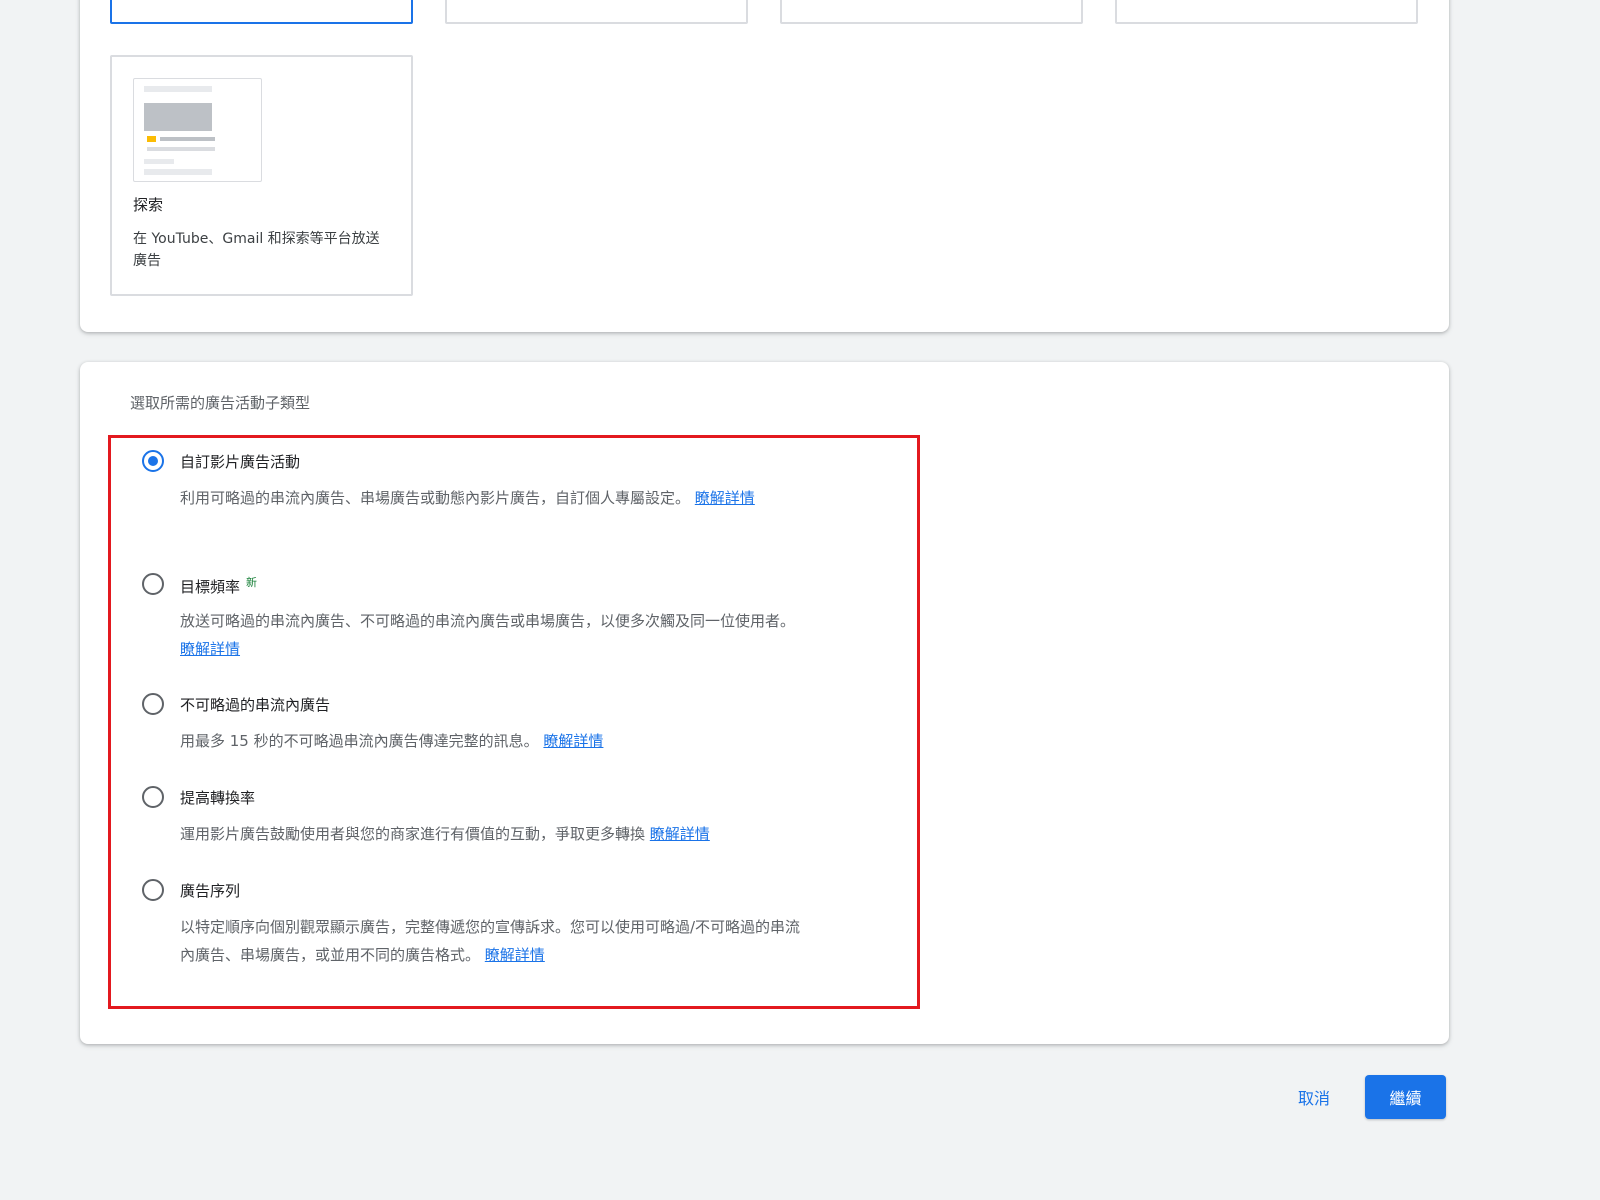 The width and height of the screenshot is (1600, 1200). I want to click on option-title: 提高轉換率, so click(218, 798).